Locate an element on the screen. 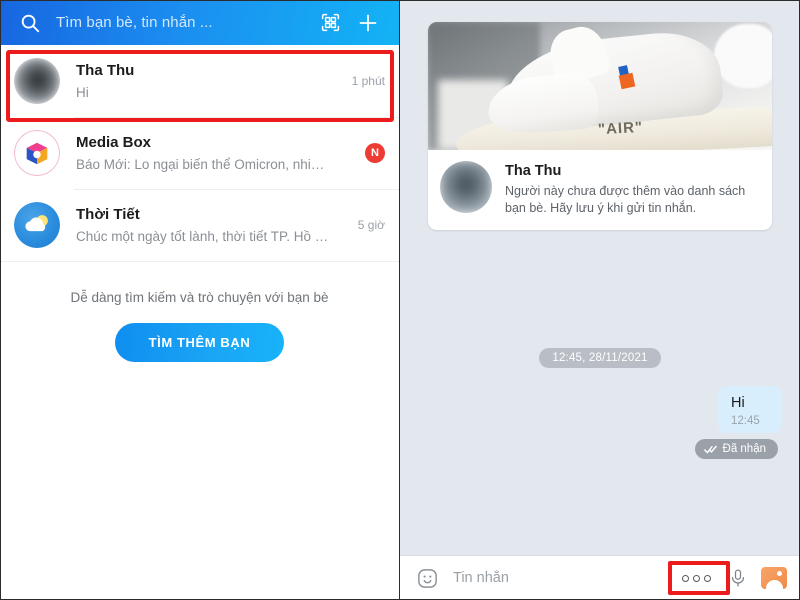 This screenshot has height=600, width=800. search-icon is located at coordinates (30, 23).